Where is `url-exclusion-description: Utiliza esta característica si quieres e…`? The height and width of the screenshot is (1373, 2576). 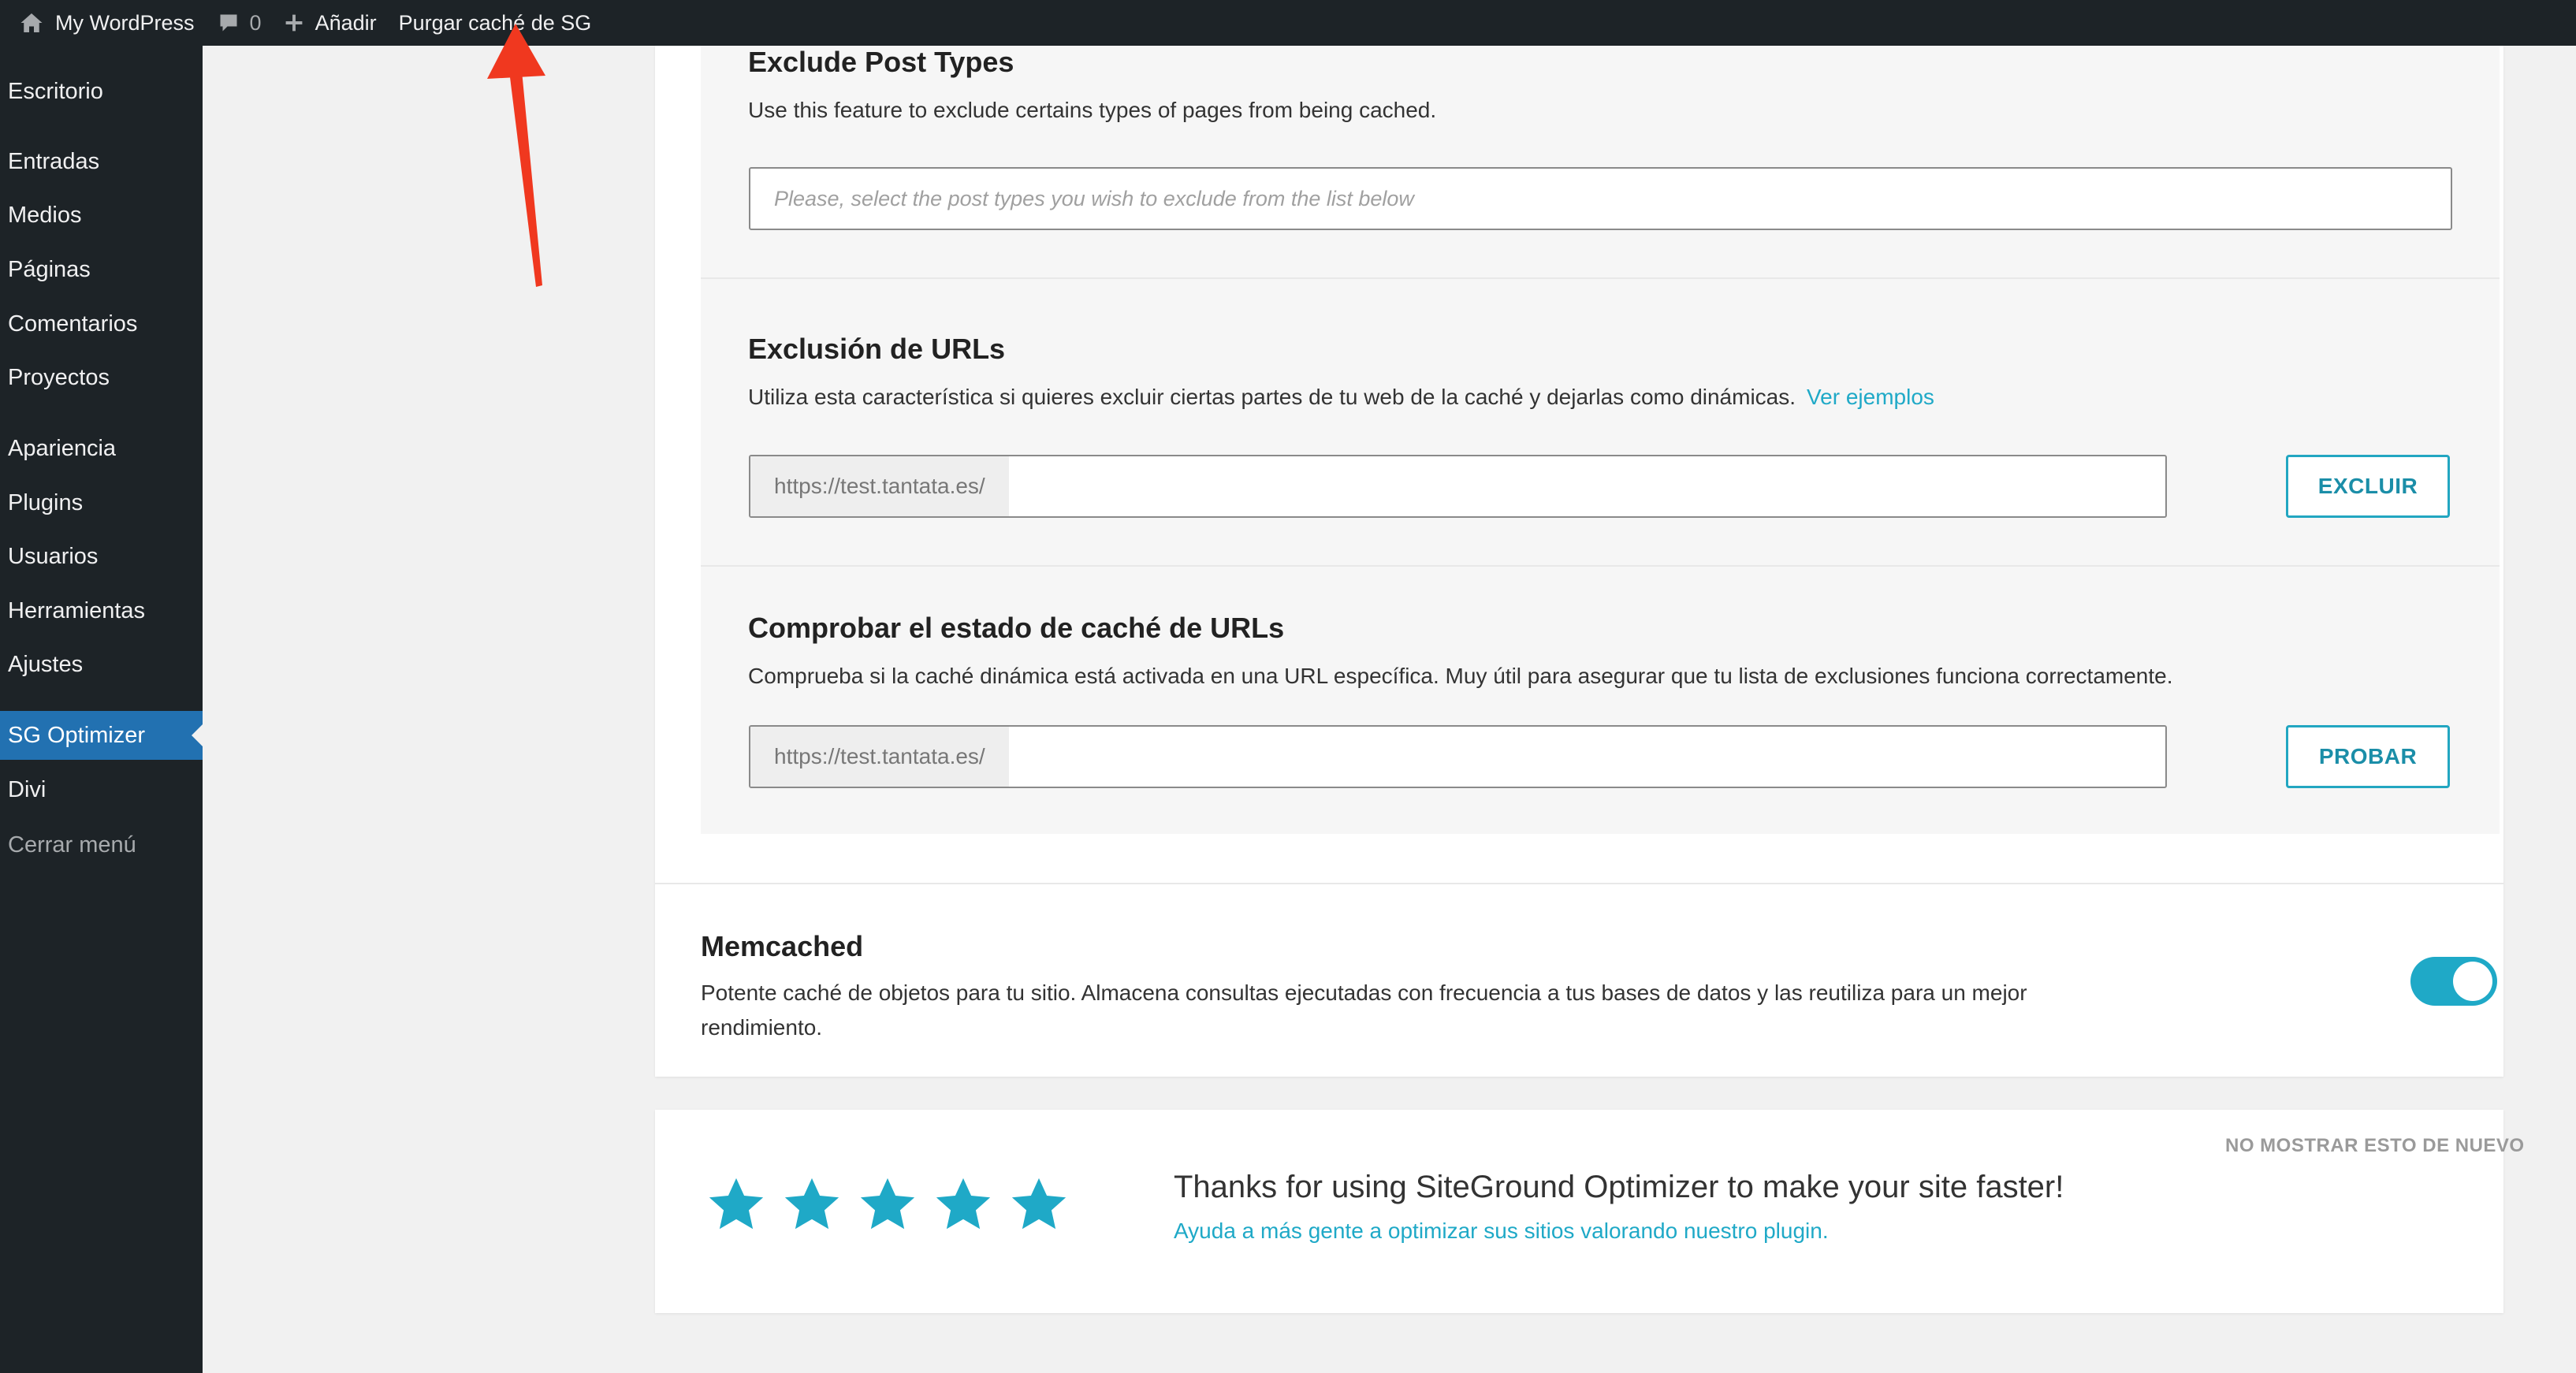 url-exclusion-description: Utiliza esta característica si quieres e… is located at coordinates (1341, 397).